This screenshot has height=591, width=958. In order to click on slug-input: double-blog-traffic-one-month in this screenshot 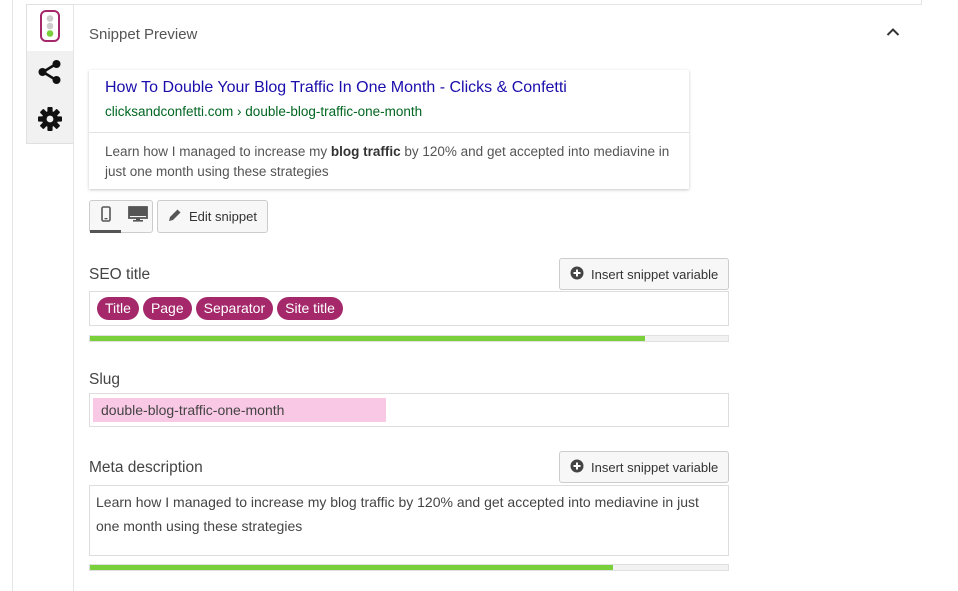, I will do `click(409, 410)`.